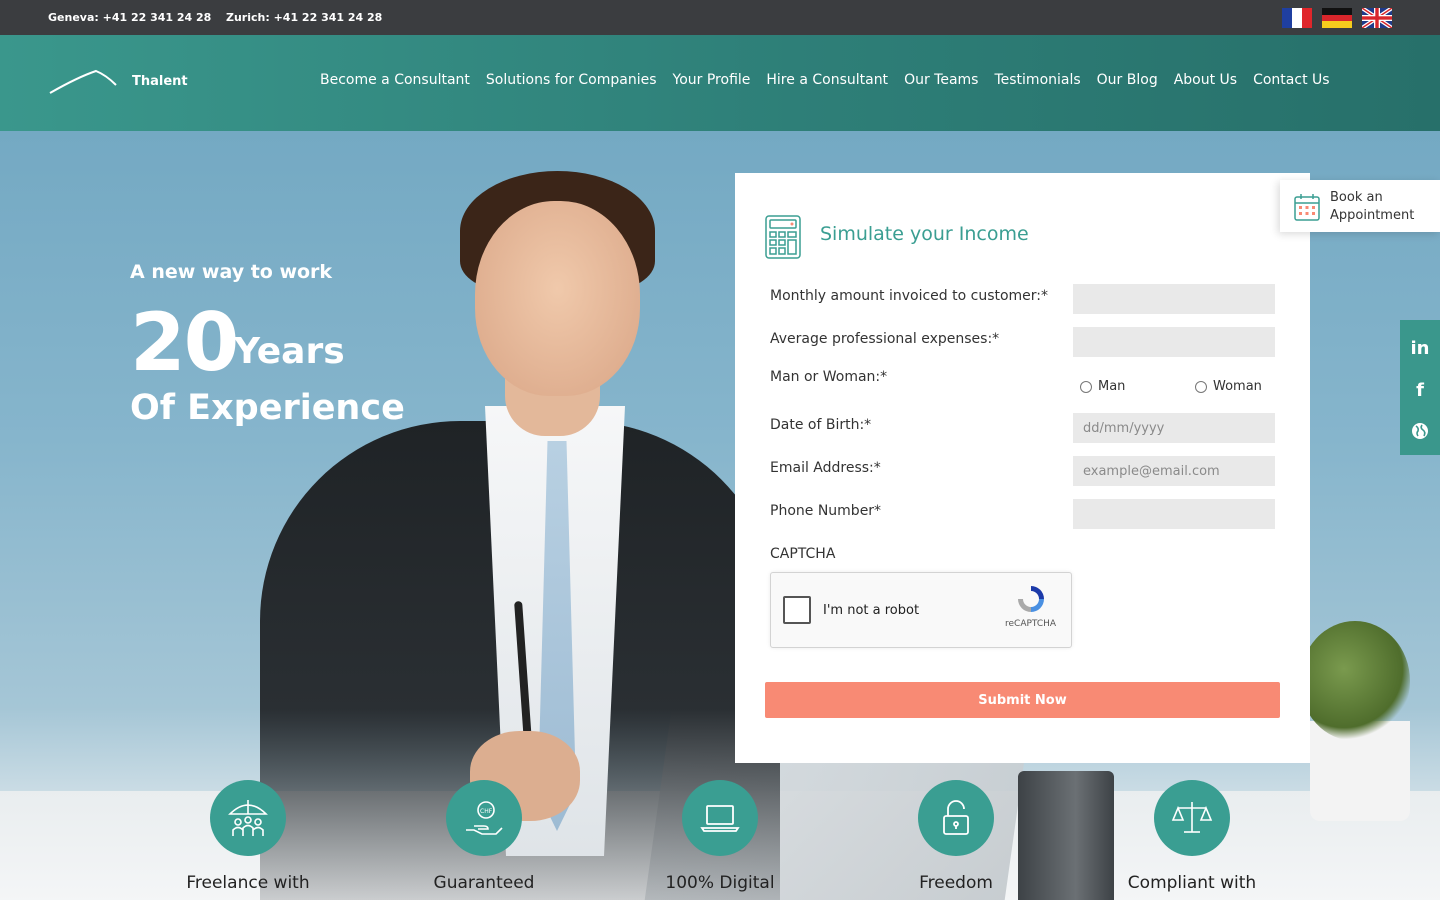  I want to click on brand-name: Thalent, so click(160, 81).